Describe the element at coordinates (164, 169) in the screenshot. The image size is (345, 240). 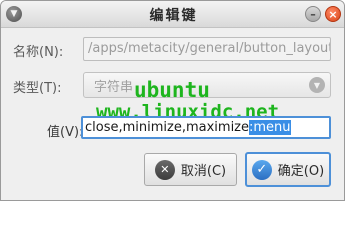
I see `cancel-icon: ✕` at that location.